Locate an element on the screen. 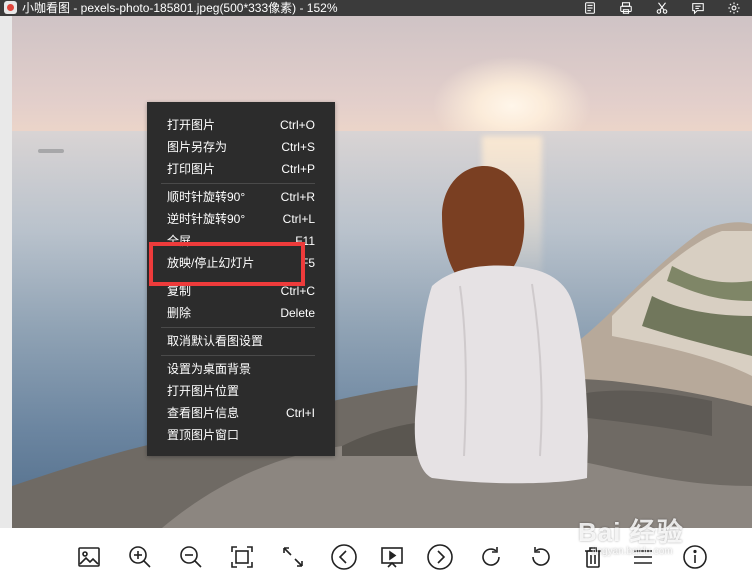  fit-window-icon is located at coordinates (242, 557).